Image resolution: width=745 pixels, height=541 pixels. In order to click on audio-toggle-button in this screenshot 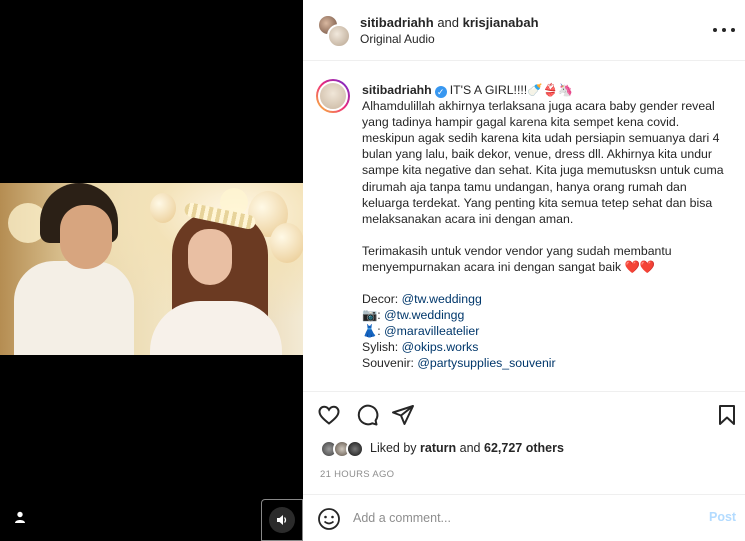, I will do `click(282, 520)`.